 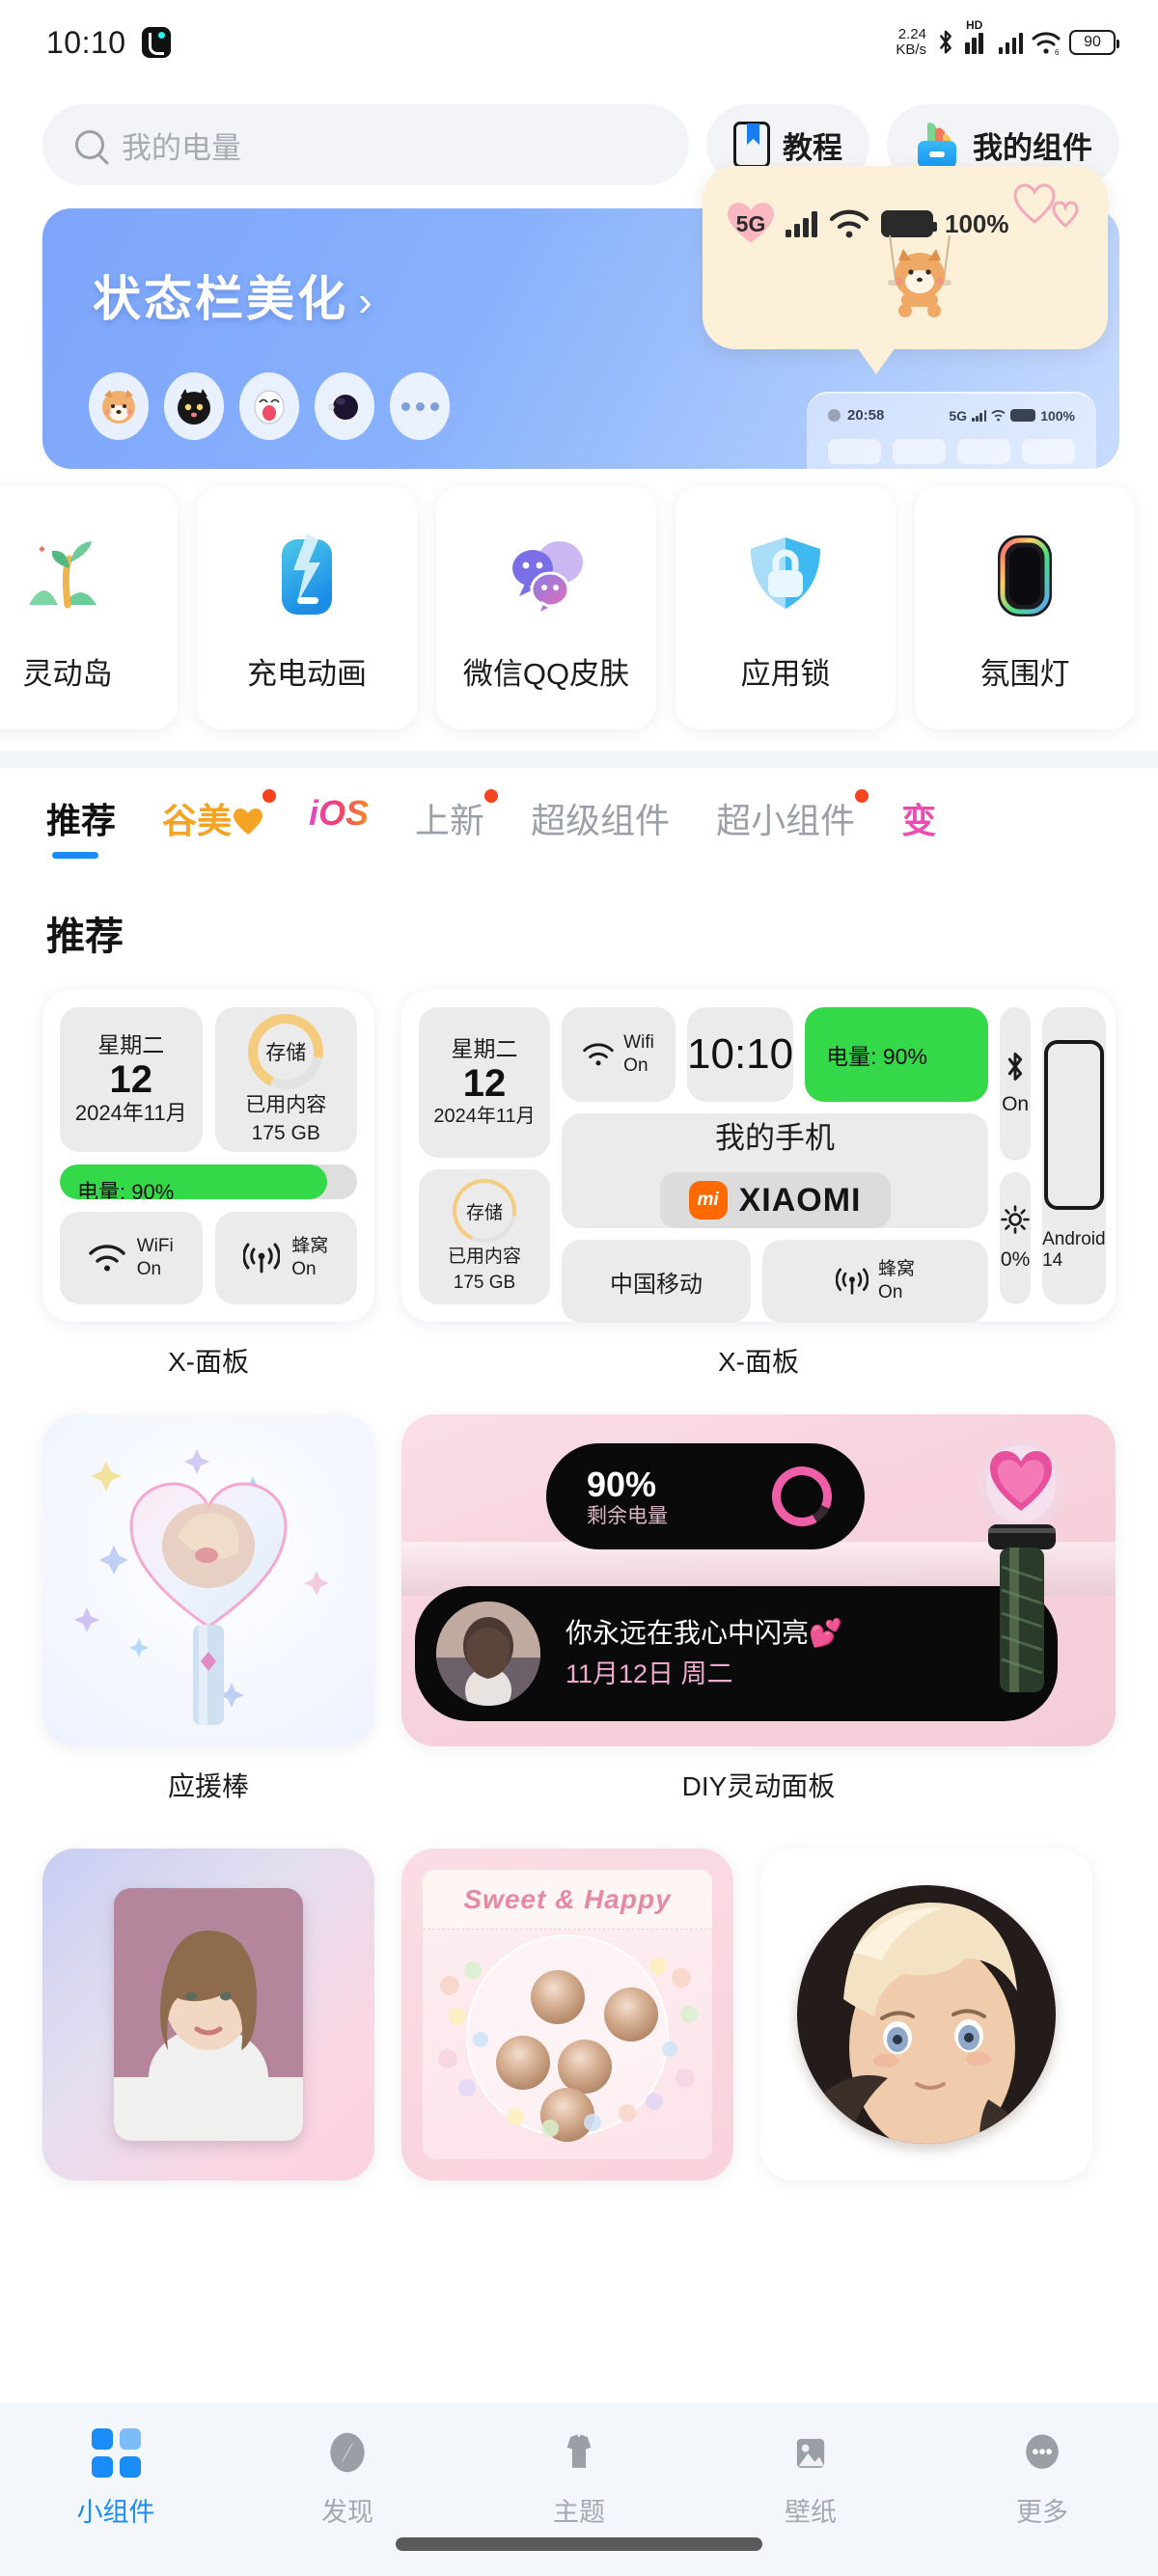 I want to click on network-speed: 2.24 KB/s, so click(x=911, y=43).